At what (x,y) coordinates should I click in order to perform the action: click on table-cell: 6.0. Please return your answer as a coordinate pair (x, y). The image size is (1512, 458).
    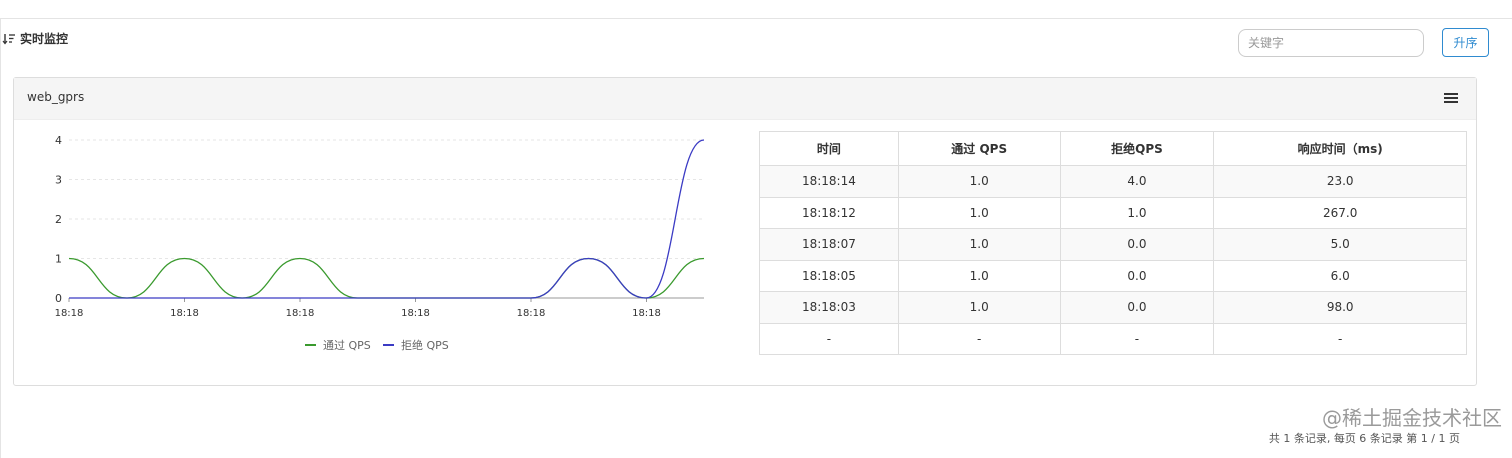
    Looking at the image, I should click on (1340, 275).